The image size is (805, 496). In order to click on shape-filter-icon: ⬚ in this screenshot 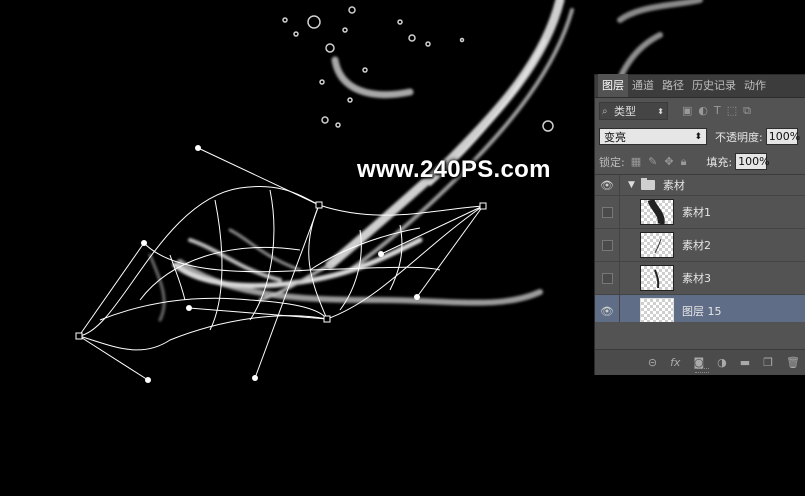, I will do `click(732, 111)`.